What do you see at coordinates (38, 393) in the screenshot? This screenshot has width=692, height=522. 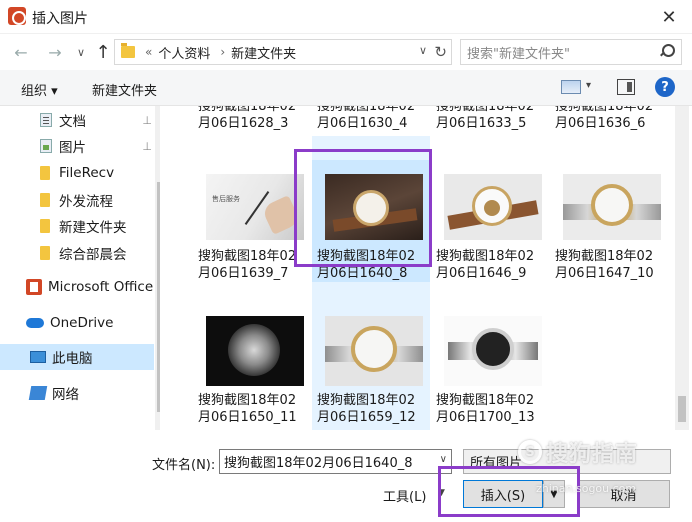 I see `network-icon` at bounding box center [38, 393].